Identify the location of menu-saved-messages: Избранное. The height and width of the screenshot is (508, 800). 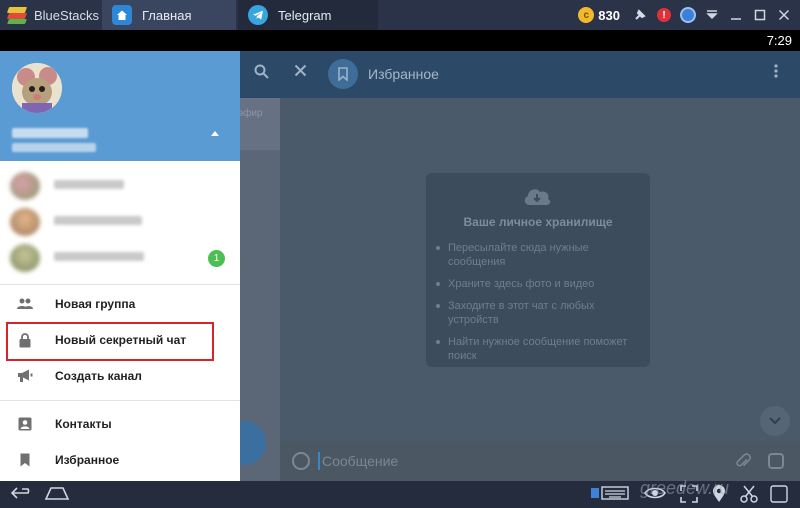
(120, 460).